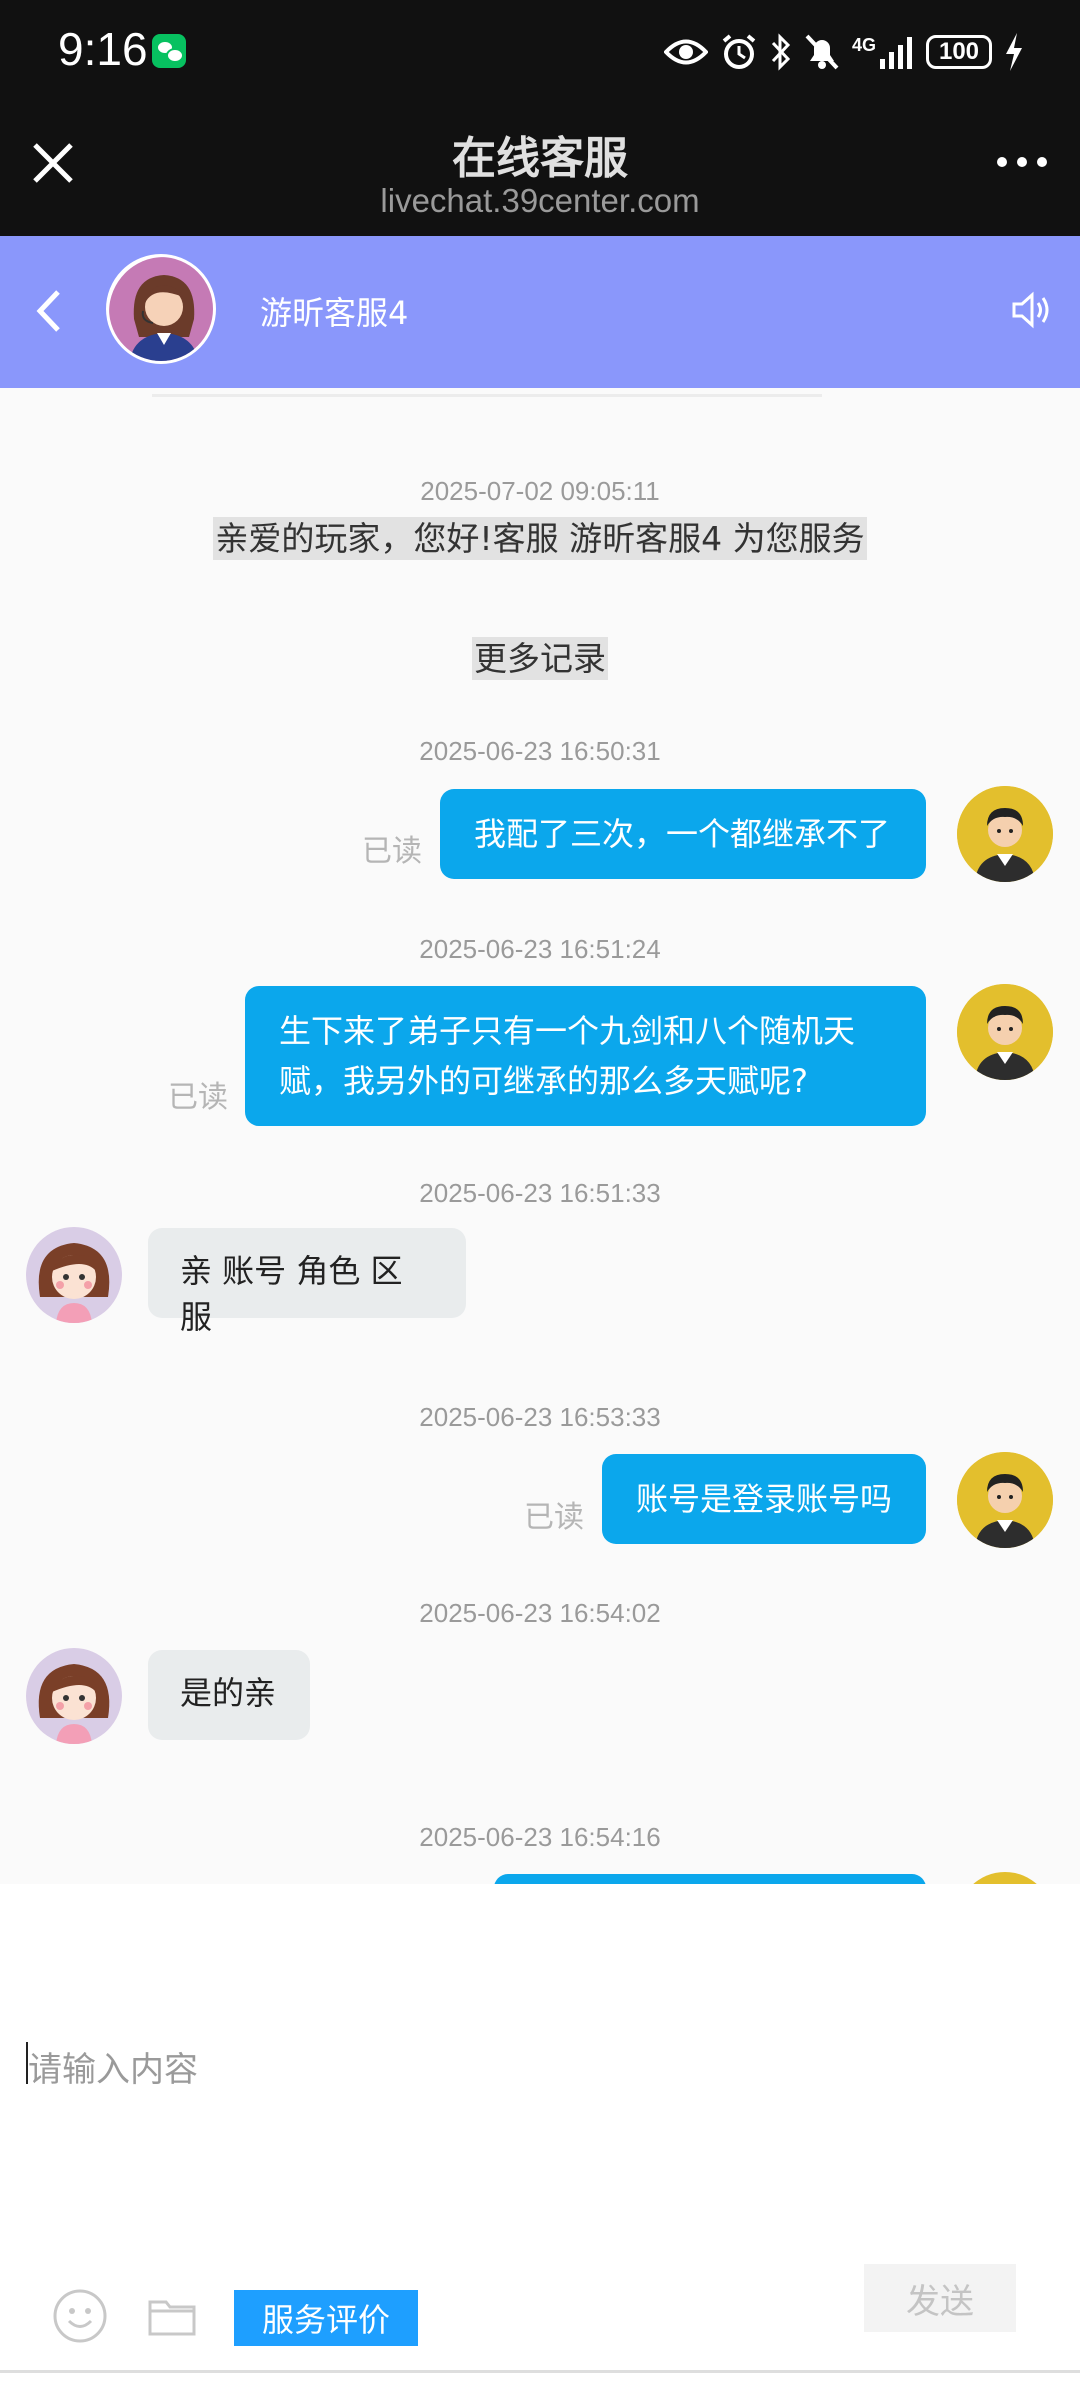 The height and width of the screenshot is (2382, 1080). Describe the element at coordinates (103, 49) in the screenshot. I see `status-time: 9:16` at that location.